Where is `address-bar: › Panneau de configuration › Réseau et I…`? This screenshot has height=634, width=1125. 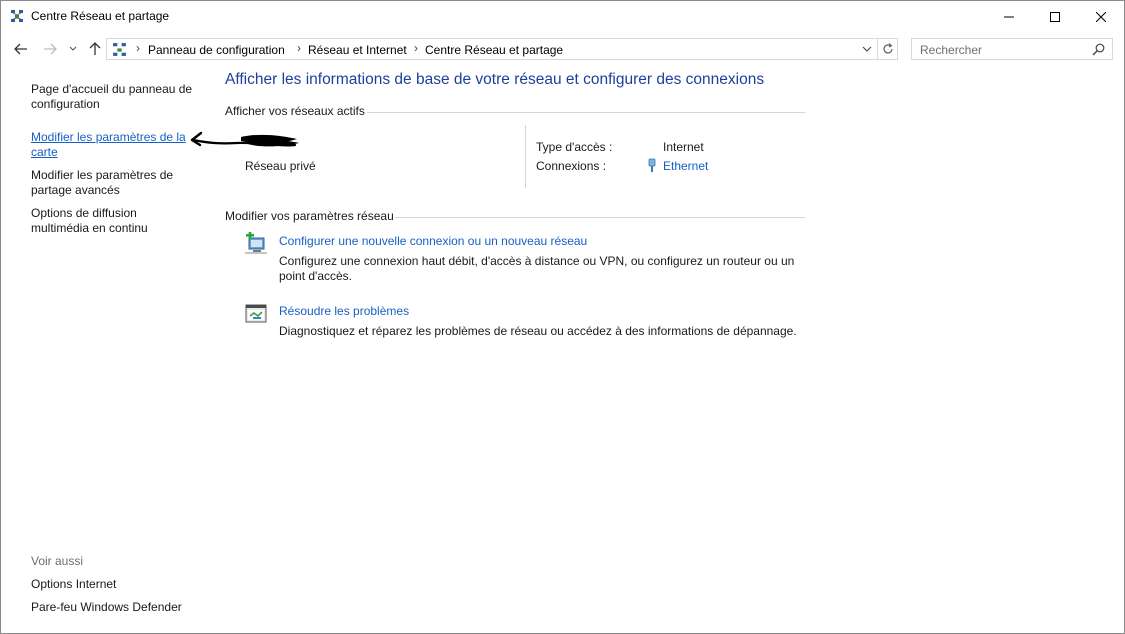 address-bar: › Panneau de configuration › Réseau et I… is located at coordinates (492, 49).